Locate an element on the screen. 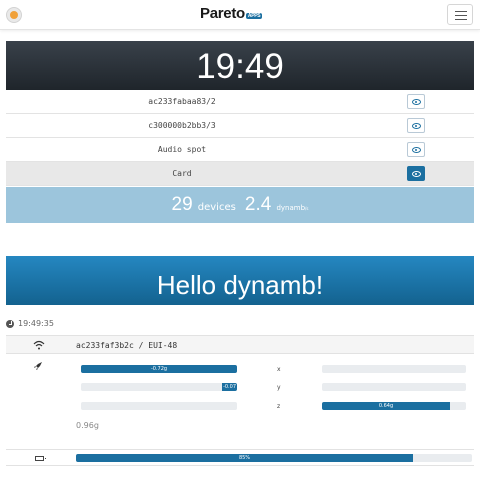 The width and height of the screenshot is (480, 480). battery-percent: 85% is located at coordinates (244, 458).